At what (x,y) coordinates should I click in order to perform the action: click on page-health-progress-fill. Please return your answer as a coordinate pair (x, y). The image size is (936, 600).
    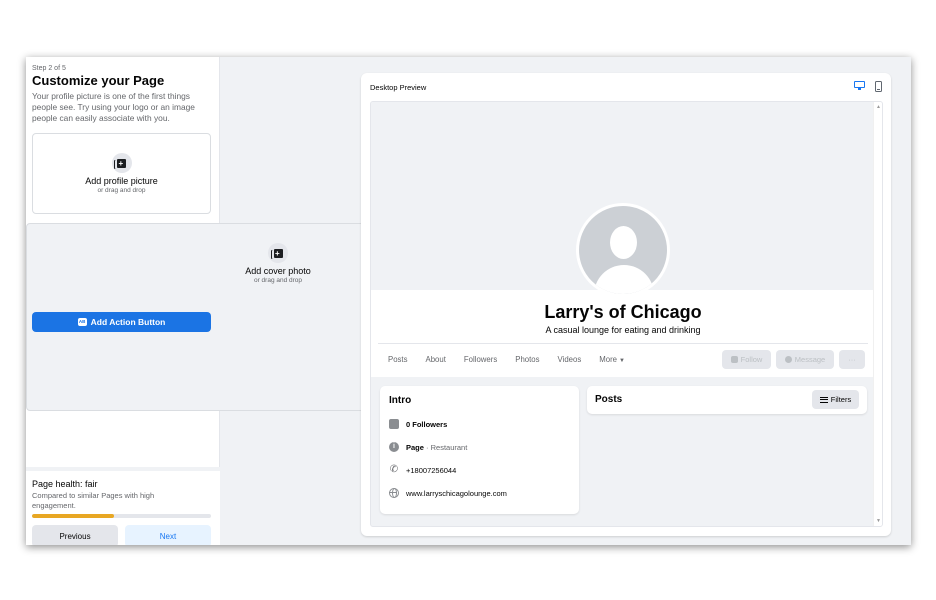
    Looking at the image, I should click on (73, 516).